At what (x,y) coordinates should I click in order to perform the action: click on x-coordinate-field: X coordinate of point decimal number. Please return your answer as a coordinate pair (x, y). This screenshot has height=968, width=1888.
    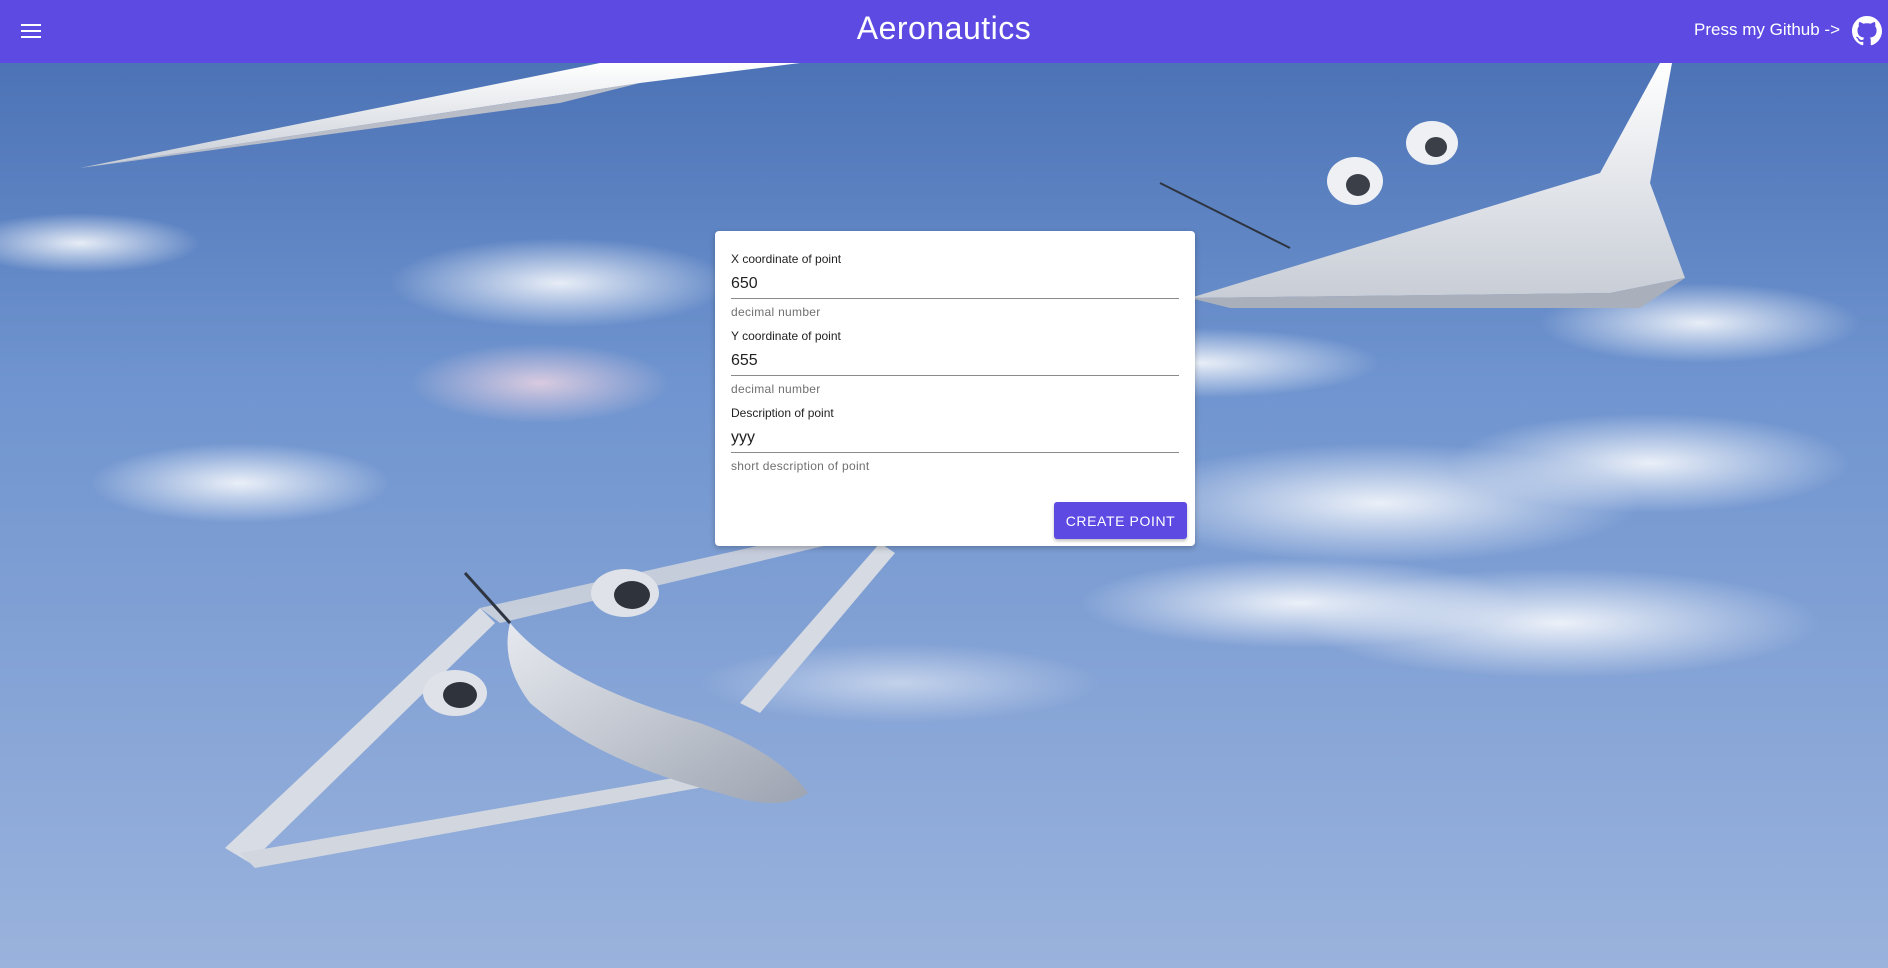
    Looking at the image, I should click on (955, 285).